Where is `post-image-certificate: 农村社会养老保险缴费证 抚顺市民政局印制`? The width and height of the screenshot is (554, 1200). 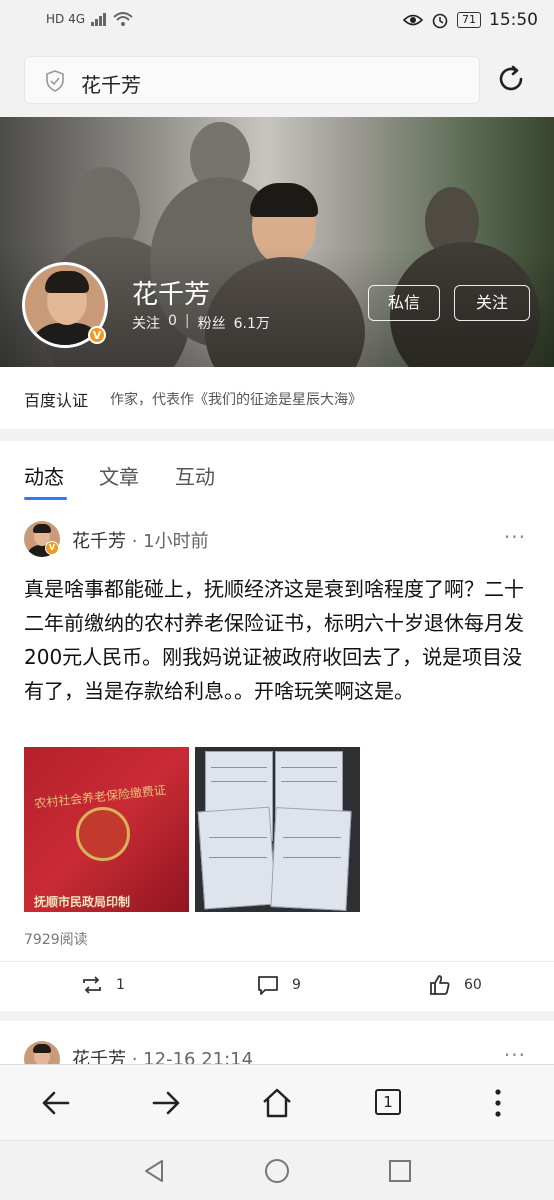
post-image-certificate: 农村社会养老保险缴费证 抚顺市民政局印制 is located at coordinates (106, 829).